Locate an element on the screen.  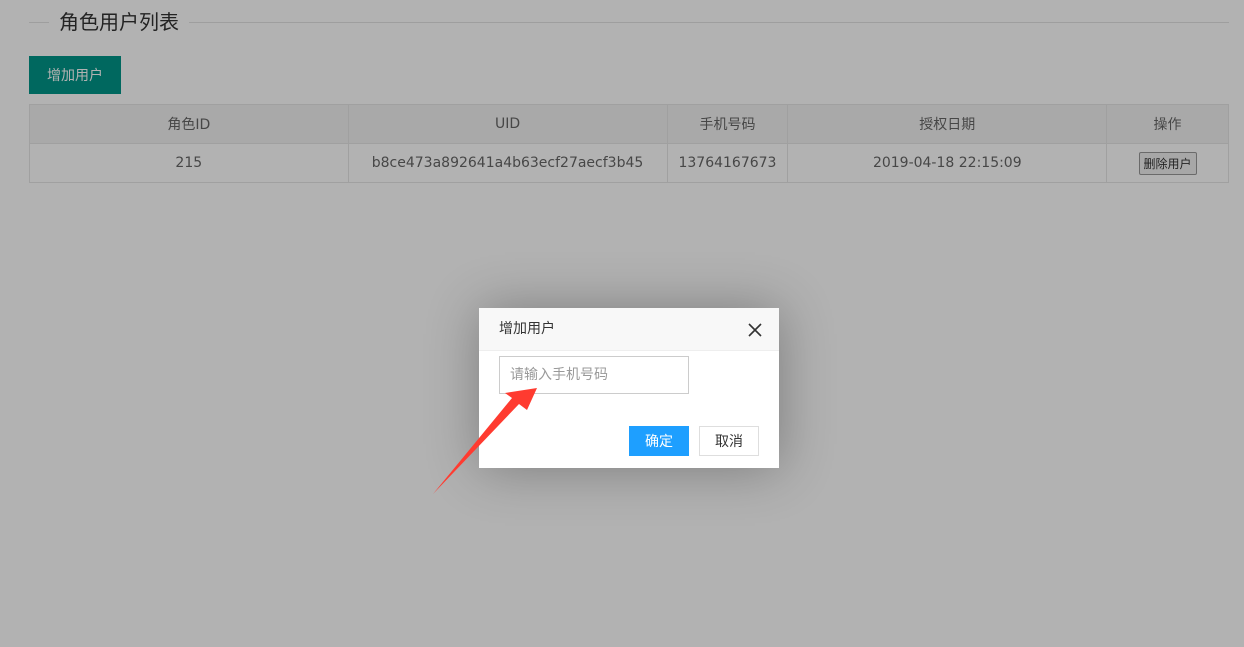
add-user-dialog: 增加用户 确定 取消 is located at coordinates (629, 388).